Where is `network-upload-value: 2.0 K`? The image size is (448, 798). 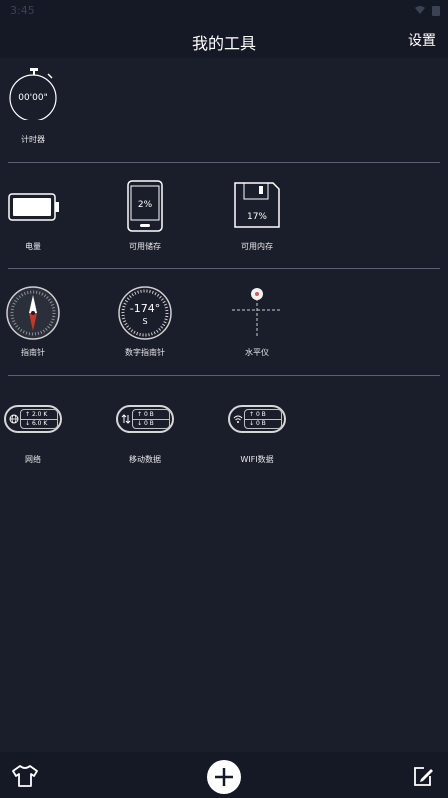 network-upload-value: 2.0 K is located at coordinates (39, 414).